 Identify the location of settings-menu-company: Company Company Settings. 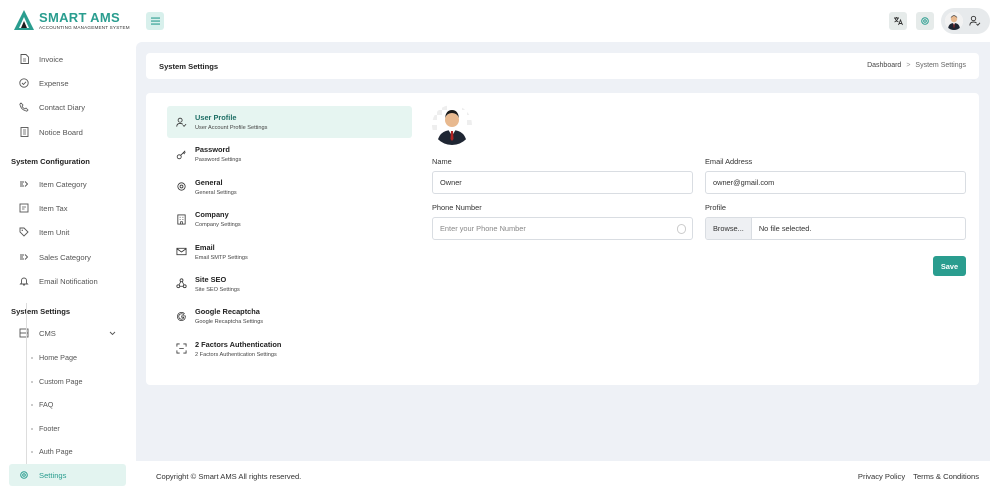
(289, 219).